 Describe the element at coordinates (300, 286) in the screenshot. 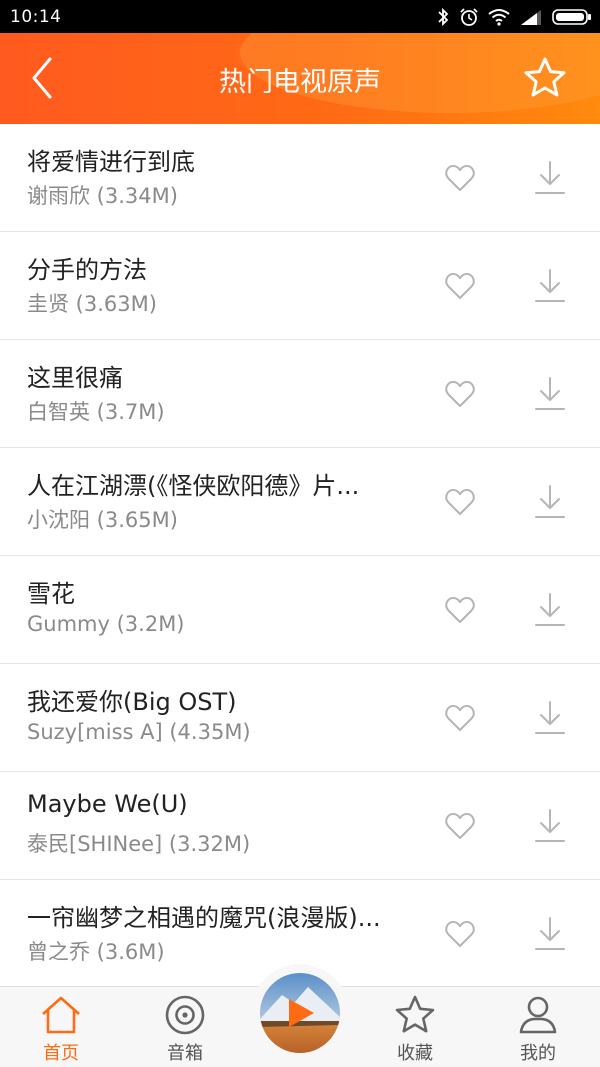

I see `song-row: 分手的方法圭贤 (3.63M)` at that location.